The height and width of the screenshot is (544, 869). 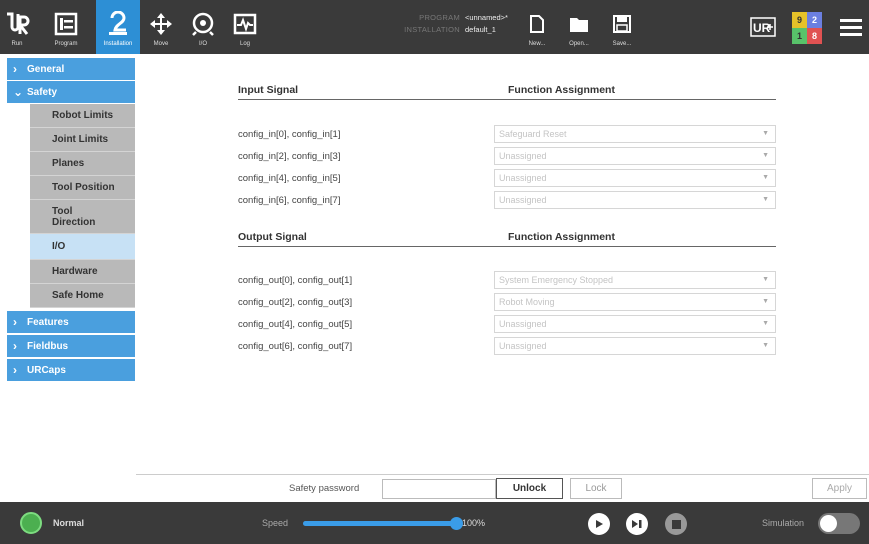 What do you see at coordinates (71, 370) in the screenshot?
I see `sidebar-item-urcaps: › URCaps` at bounding box center [71, 370].